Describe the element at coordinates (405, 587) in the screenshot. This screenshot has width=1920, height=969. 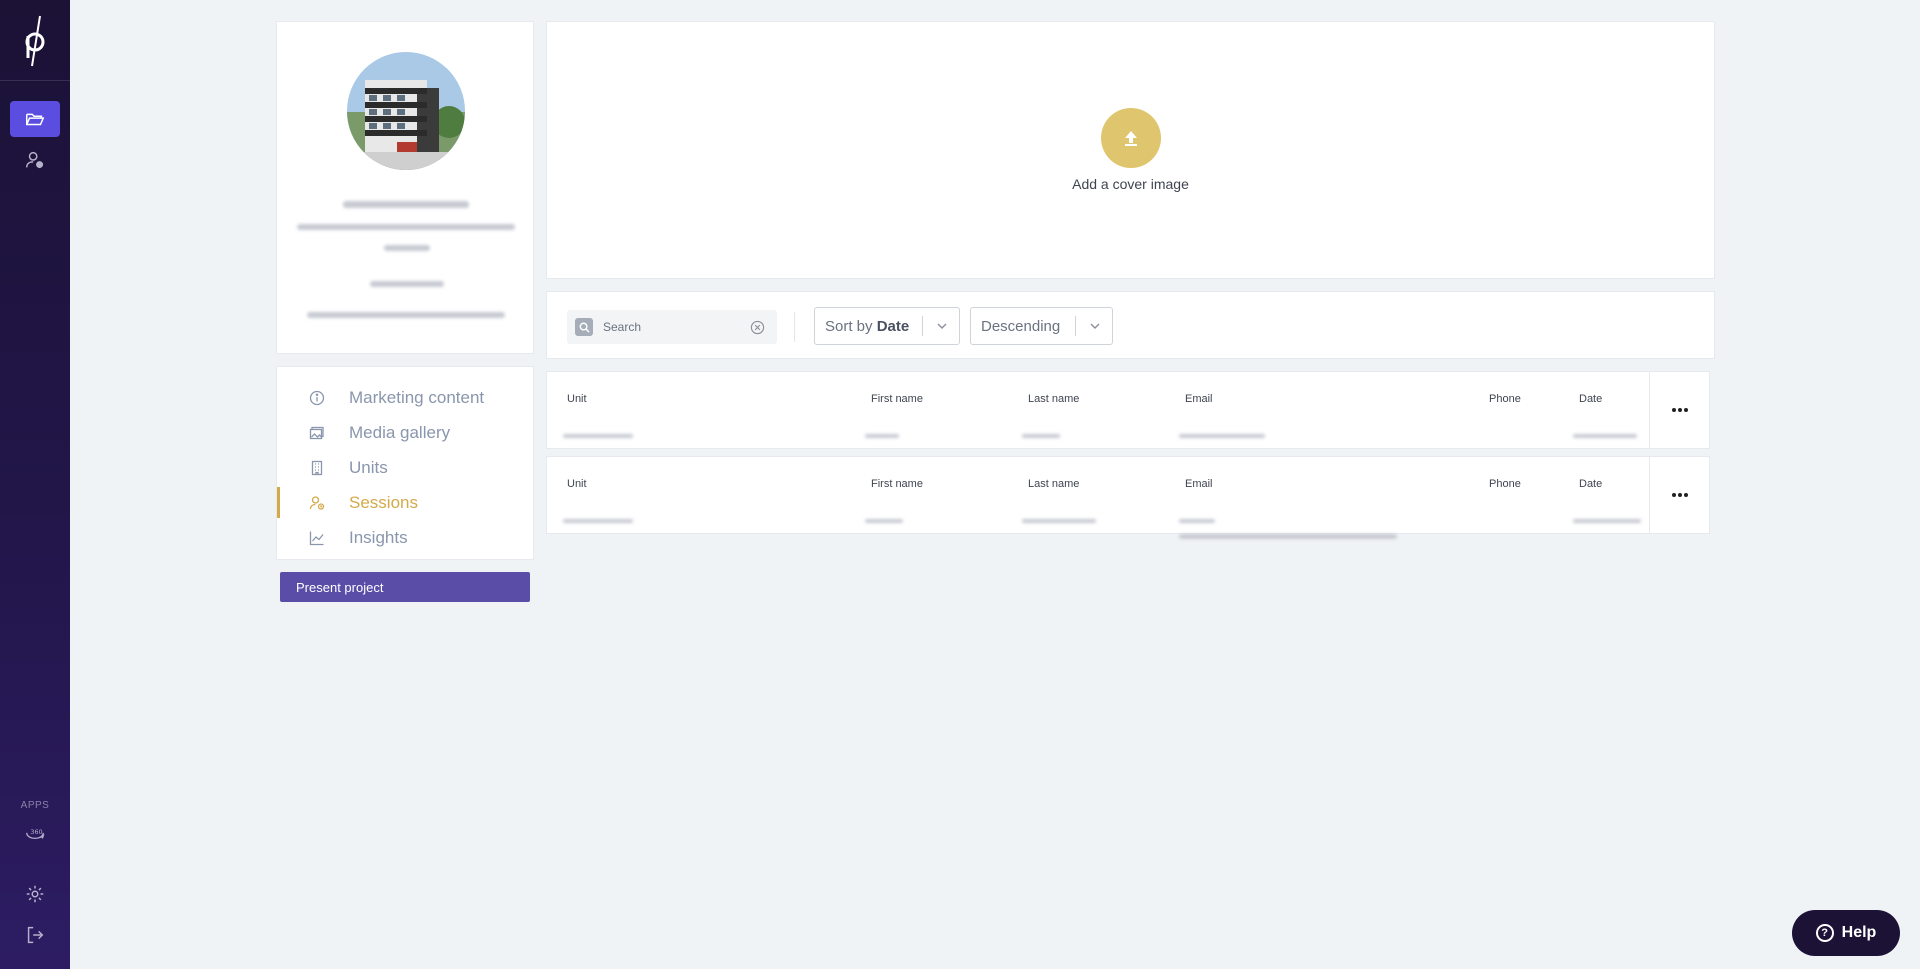
I see `present-project-button: Present project` at that location.